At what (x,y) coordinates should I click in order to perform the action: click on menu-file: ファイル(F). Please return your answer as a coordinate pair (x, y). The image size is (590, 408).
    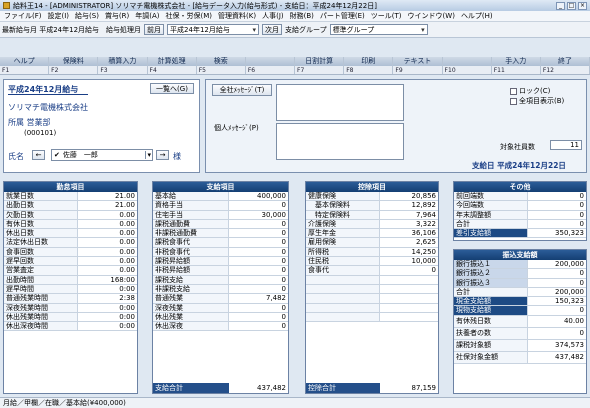
    Looking at the image, I should click on (23, 16).